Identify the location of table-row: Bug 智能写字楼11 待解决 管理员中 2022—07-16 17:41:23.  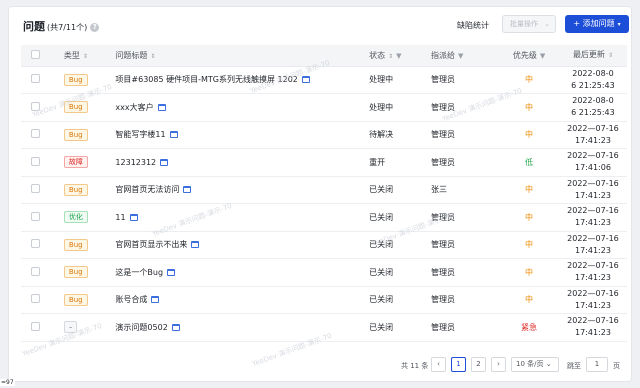
(324, 135).